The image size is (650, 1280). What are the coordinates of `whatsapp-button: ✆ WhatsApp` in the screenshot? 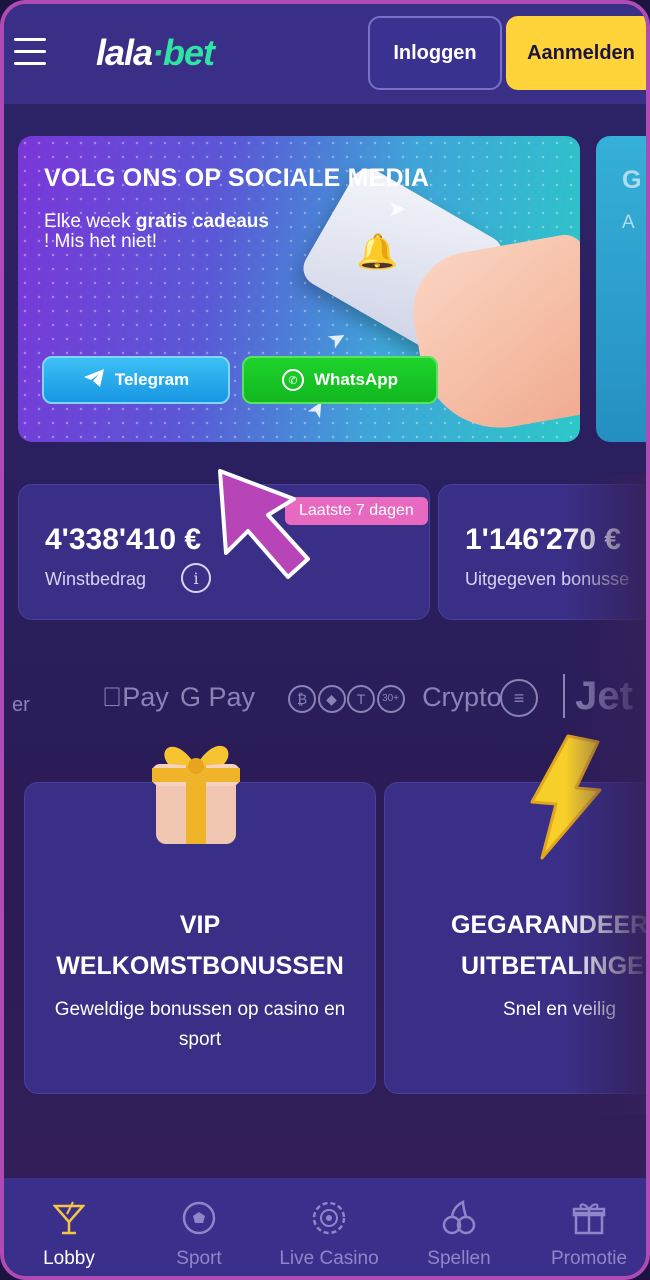 It's located at (340, 380).